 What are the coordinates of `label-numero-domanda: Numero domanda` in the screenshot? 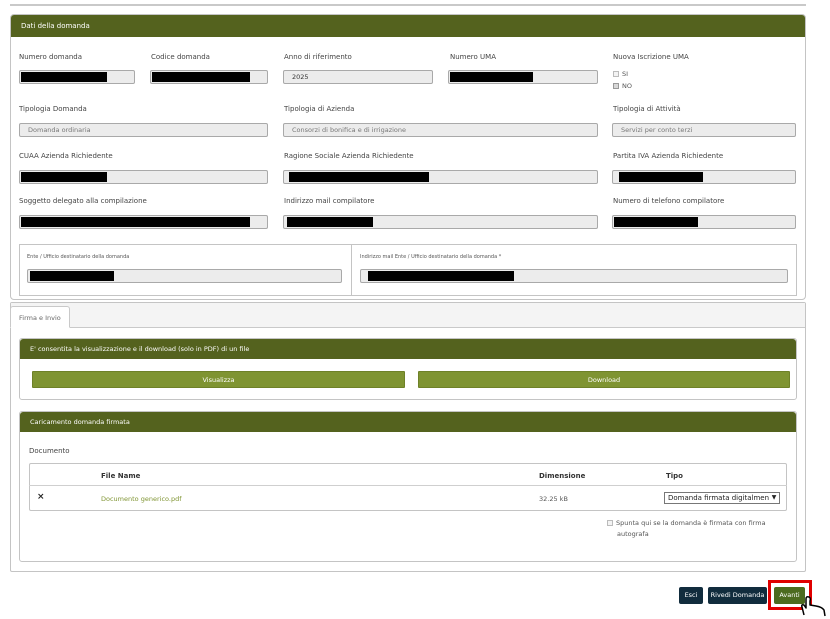 It's located at (51, 57).